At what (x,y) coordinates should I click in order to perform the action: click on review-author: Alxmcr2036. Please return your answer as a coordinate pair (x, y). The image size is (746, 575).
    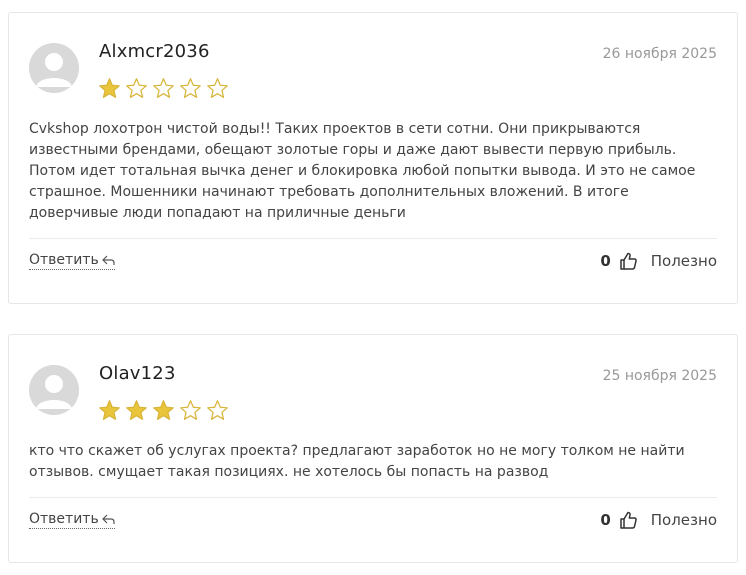
    Looking at the image, I should click on (154, 51).